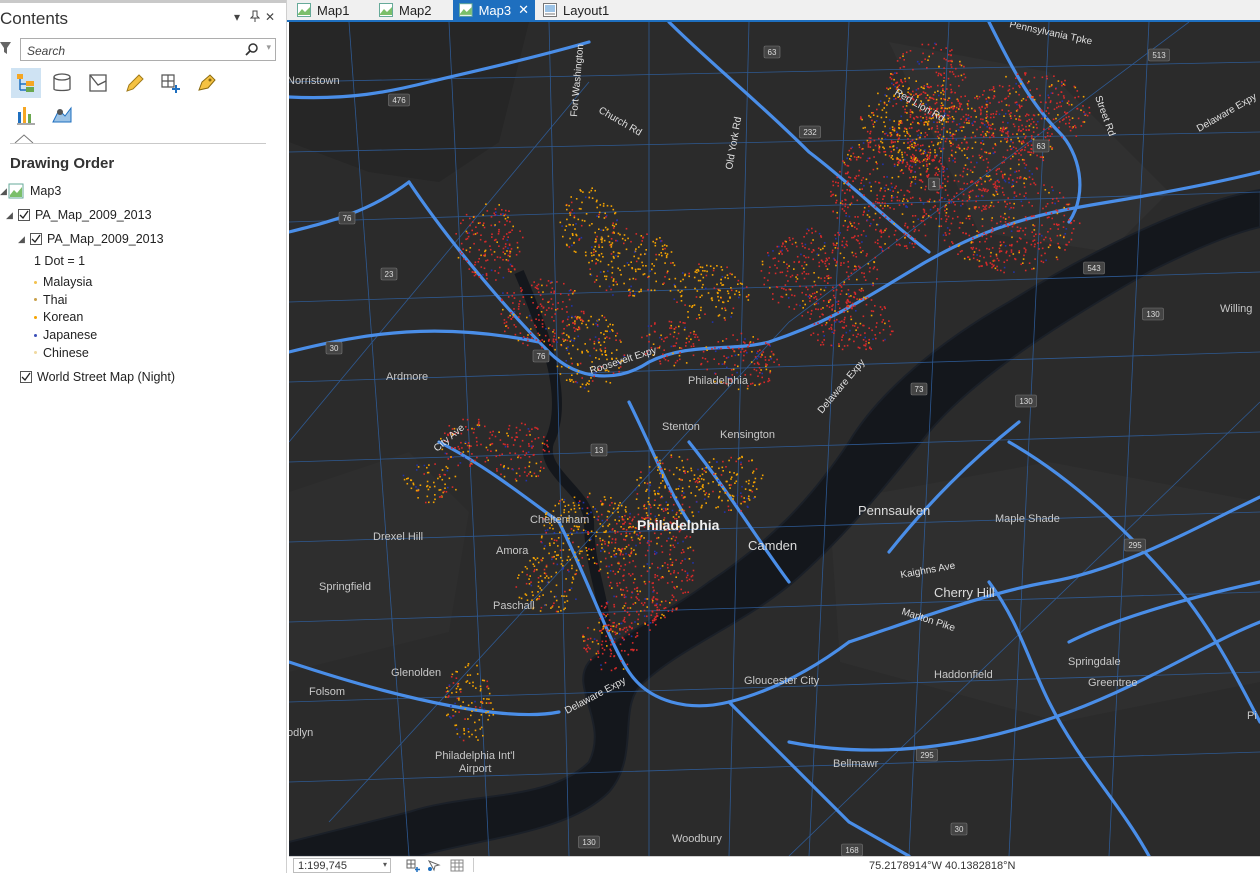 Image resolution: width=1260 pixels, height=874 pixels. I want to click on route-shield: 76, so click(541, 356).